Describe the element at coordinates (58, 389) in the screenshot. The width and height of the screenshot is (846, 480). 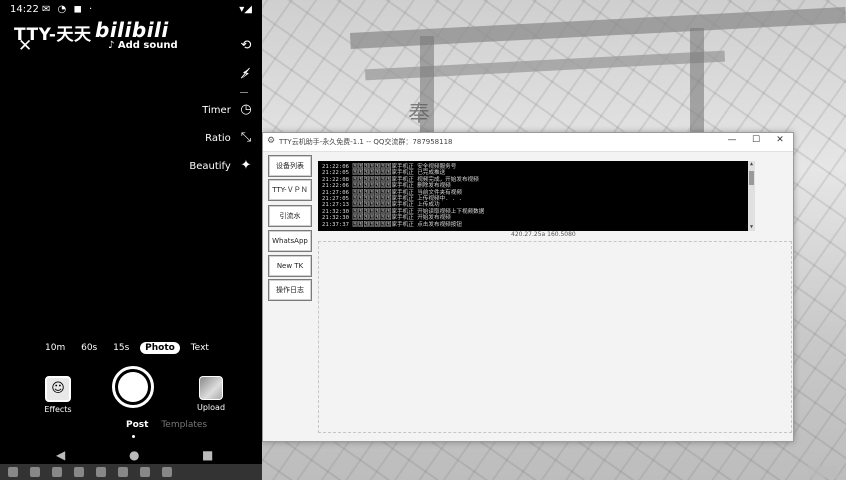
I see `effects-icon: ☺` at that location.